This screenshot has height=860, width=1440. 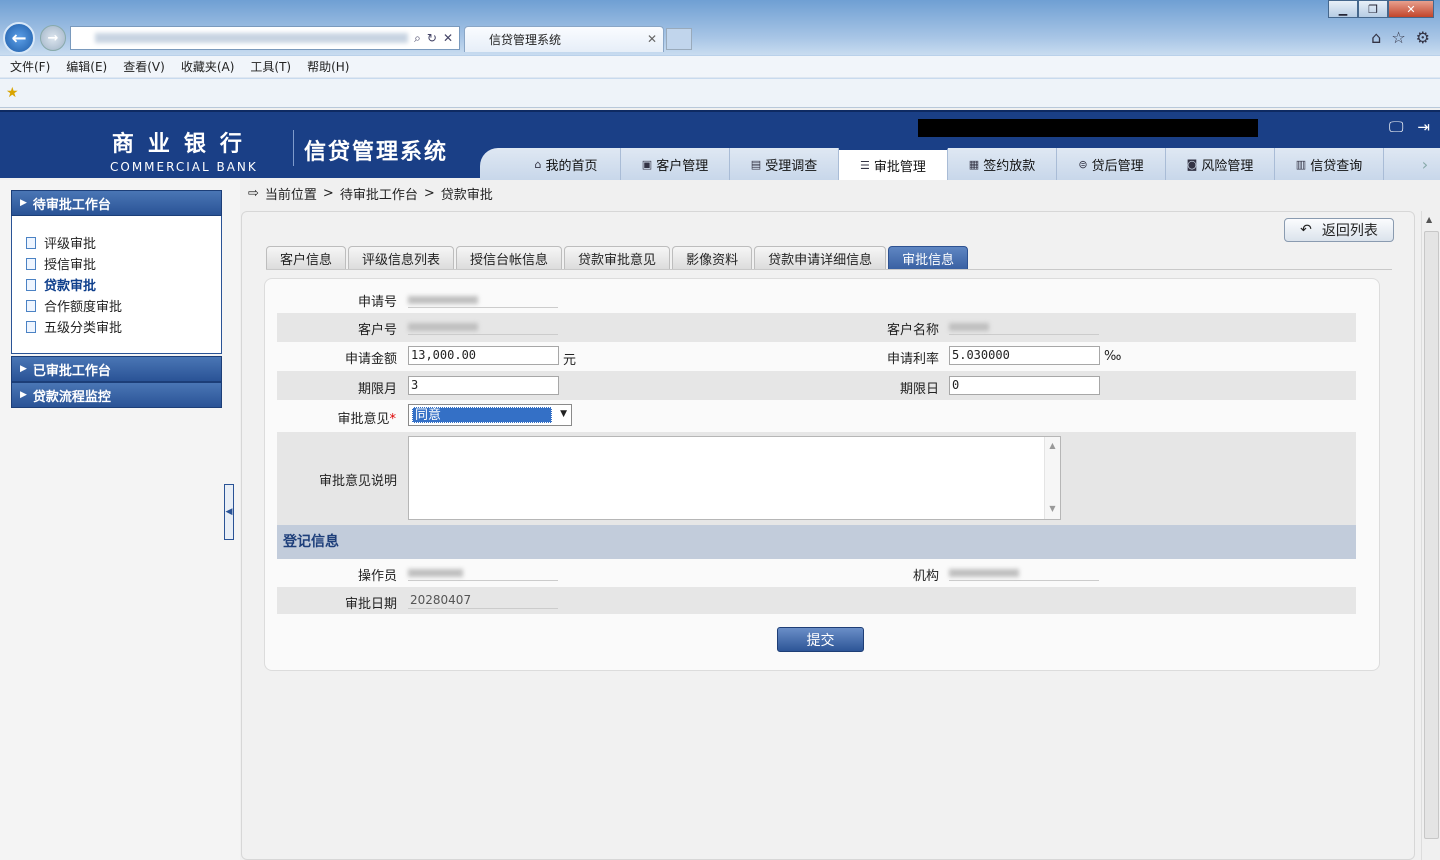 I want to click on nav-label: 风险管理, so click(x=1227, y=166).